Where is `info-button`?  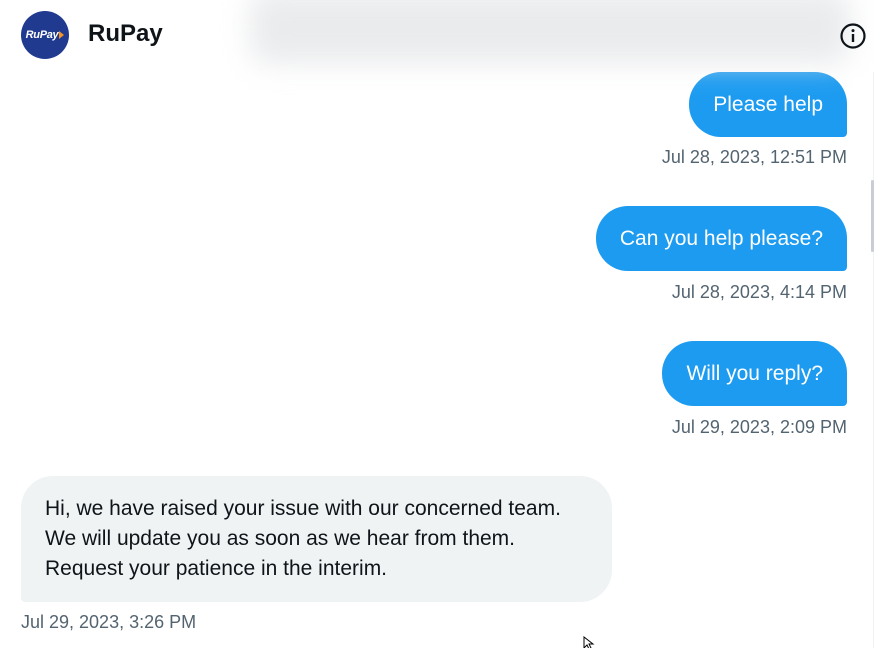
info-button is located at coordinates (853, 36).